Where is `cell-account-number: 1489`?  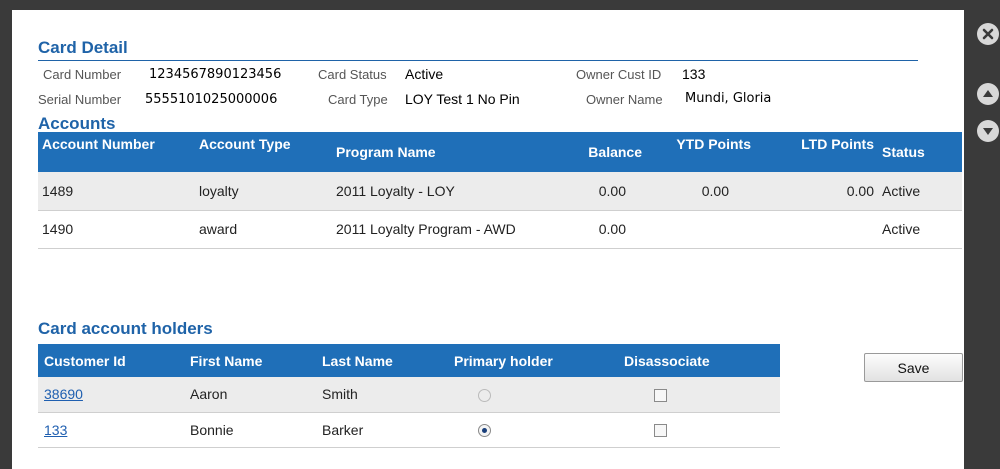
cell-account-number: 1489 is located at coordinates (116, 191).